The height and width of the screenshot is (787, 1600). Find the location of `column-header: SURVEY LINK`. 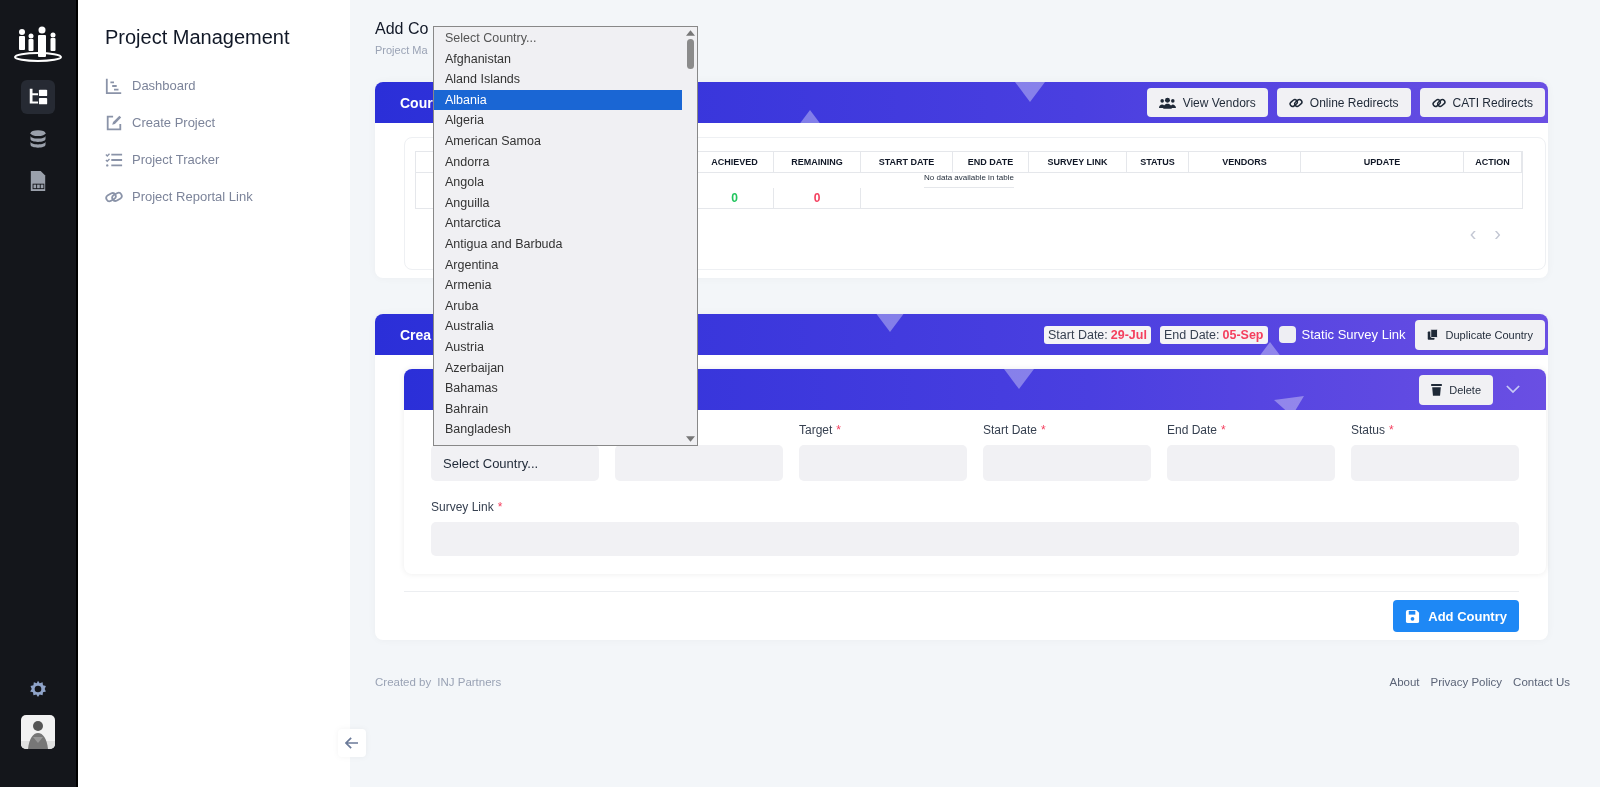

column-header: SURVEY LINK is located at coordinates (1078, 162).